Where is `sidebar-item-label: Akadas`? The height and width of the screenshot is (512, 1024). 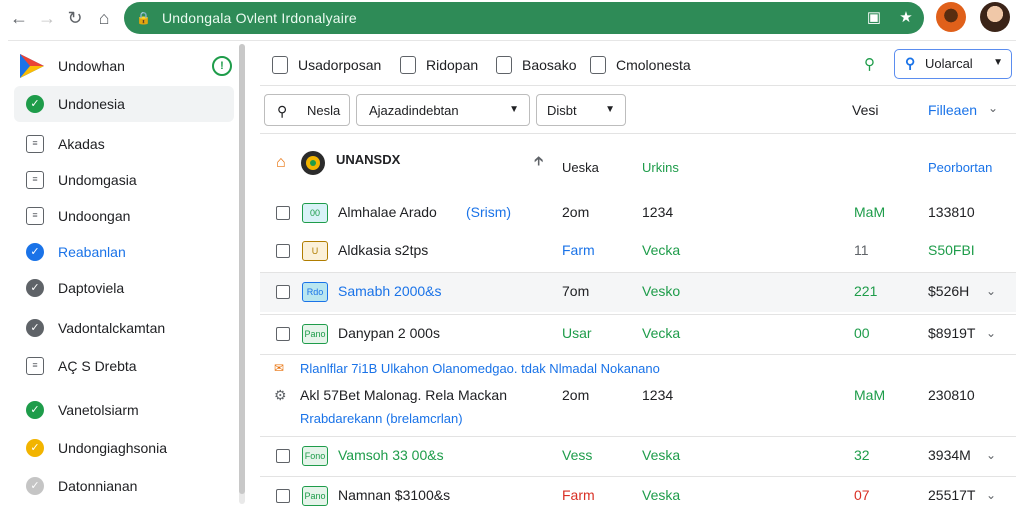
sidebar-item-label: Akadas is located at coordinates (81, 144).